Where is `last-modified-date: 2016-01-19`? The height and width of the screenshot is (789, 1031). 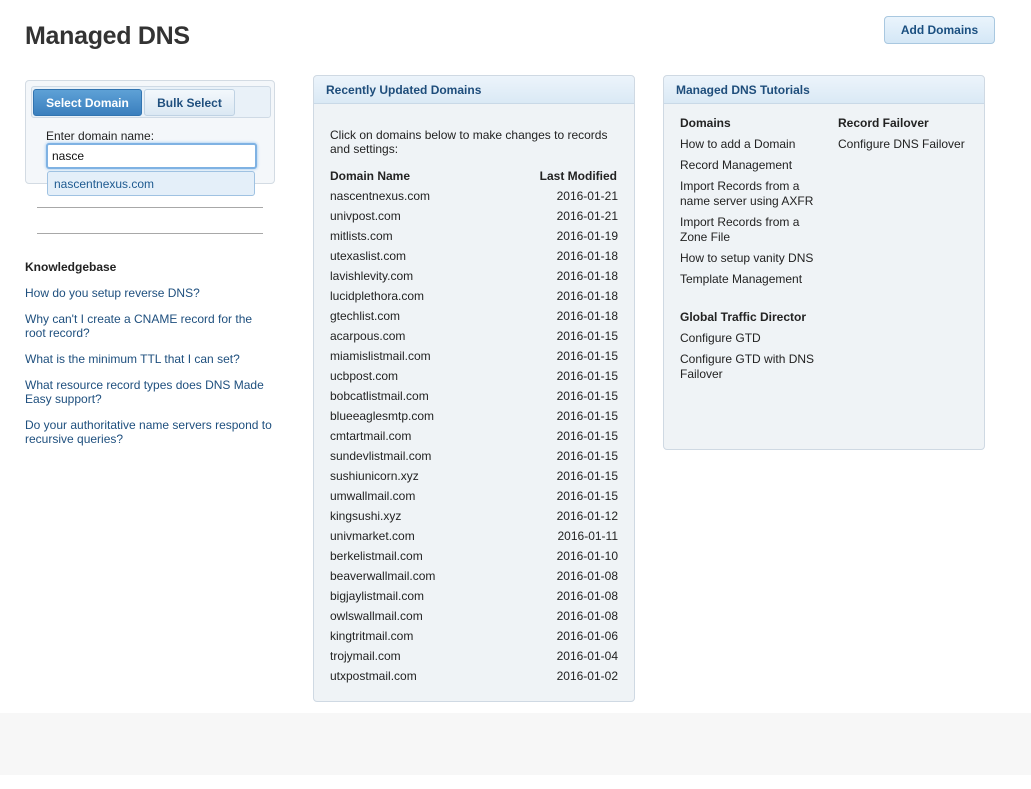
last-modified-date: 2016-01-19 is located at coordinates (587, 236).